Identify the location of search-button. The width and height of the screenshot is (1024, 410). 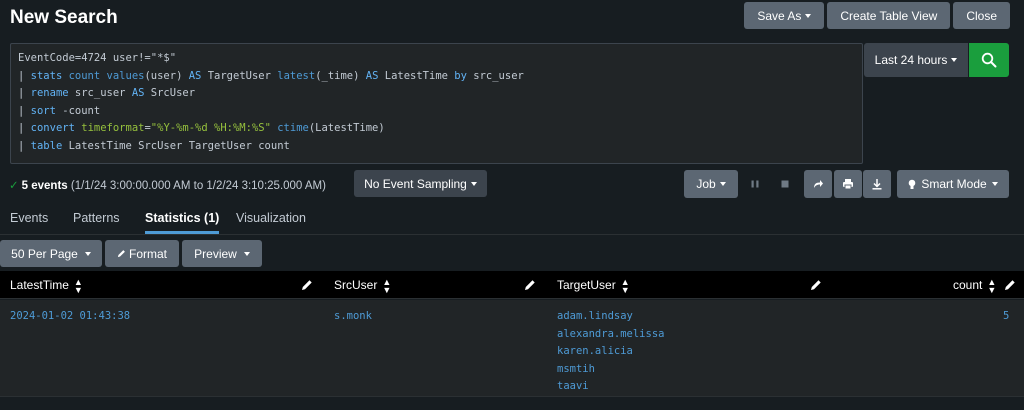
(989, 60).